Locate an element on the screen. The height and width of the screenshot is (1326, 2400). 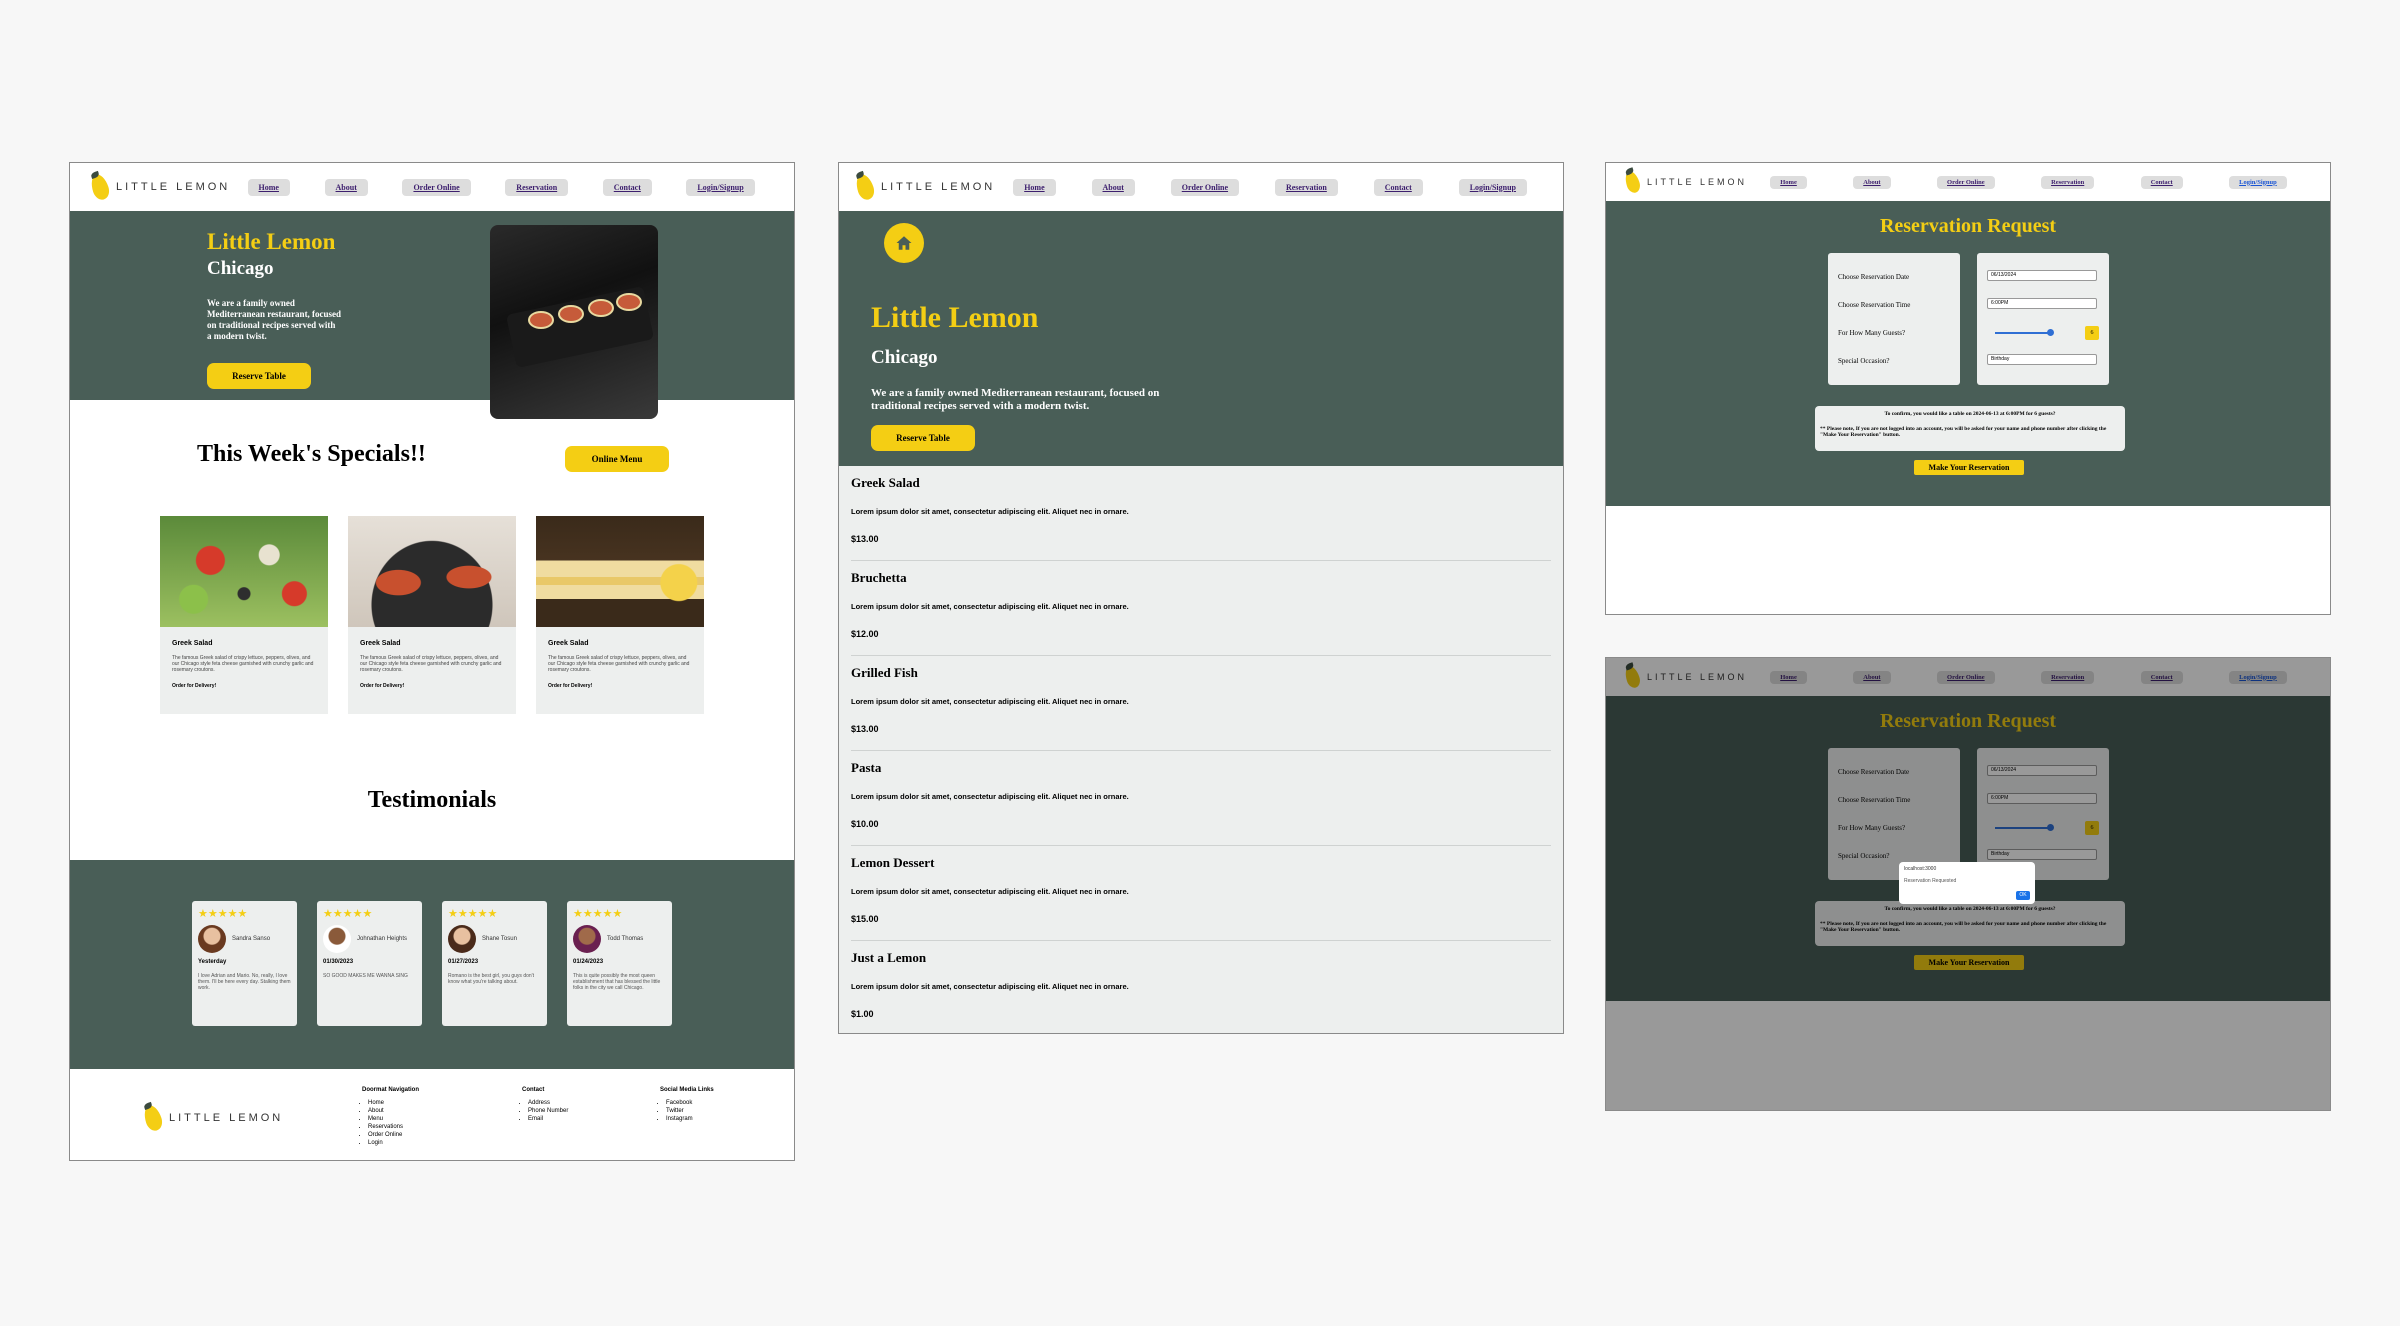
footer-col-title: Contact is located at coordinates (533, 1090).